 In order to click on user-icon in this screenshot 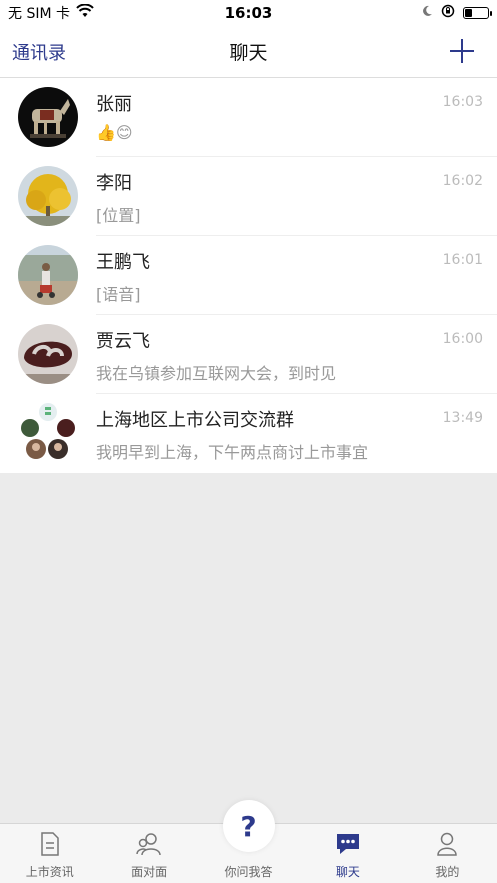, I will do `click(447, 844)`.